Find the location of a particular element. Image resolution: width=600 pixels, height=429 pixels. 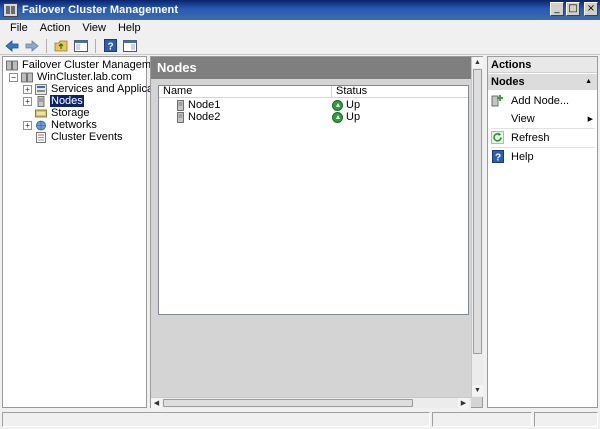

table-row: Node1 is located at coordinates (198, 105).